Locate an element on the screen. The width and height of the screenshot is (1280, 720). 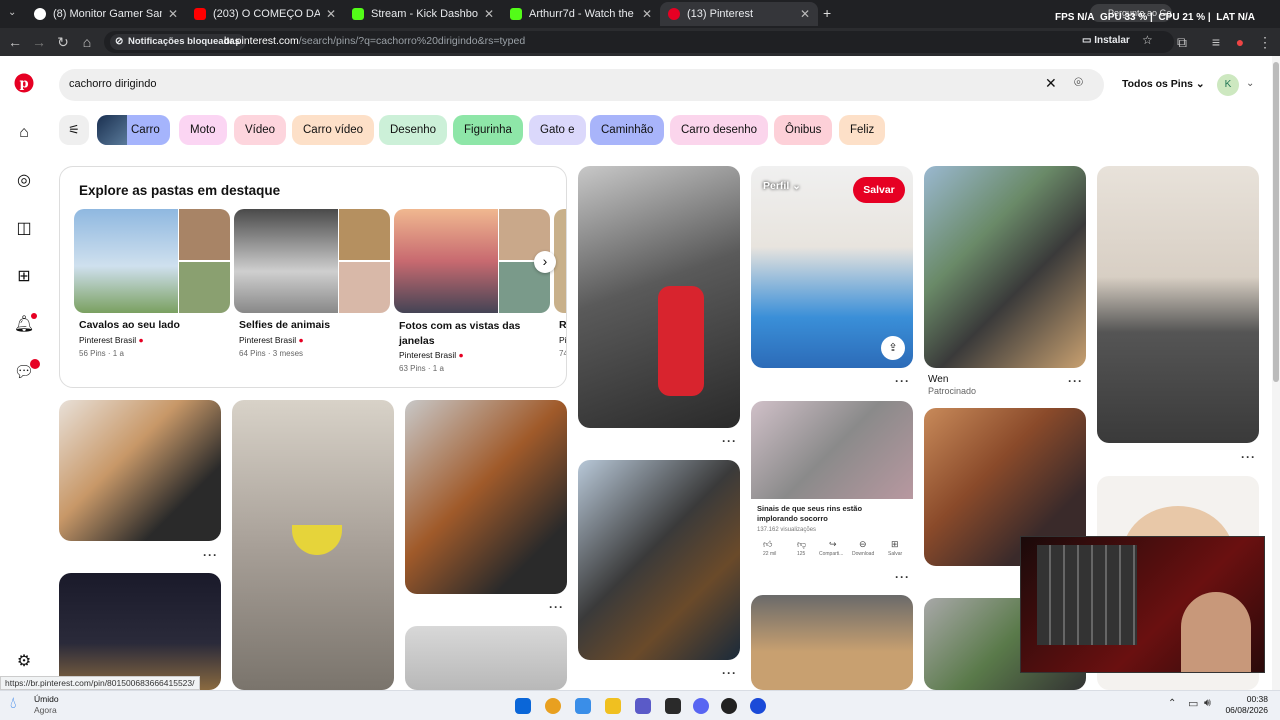
menu-icon: ⋮ is located at coordinates (1265, 42).